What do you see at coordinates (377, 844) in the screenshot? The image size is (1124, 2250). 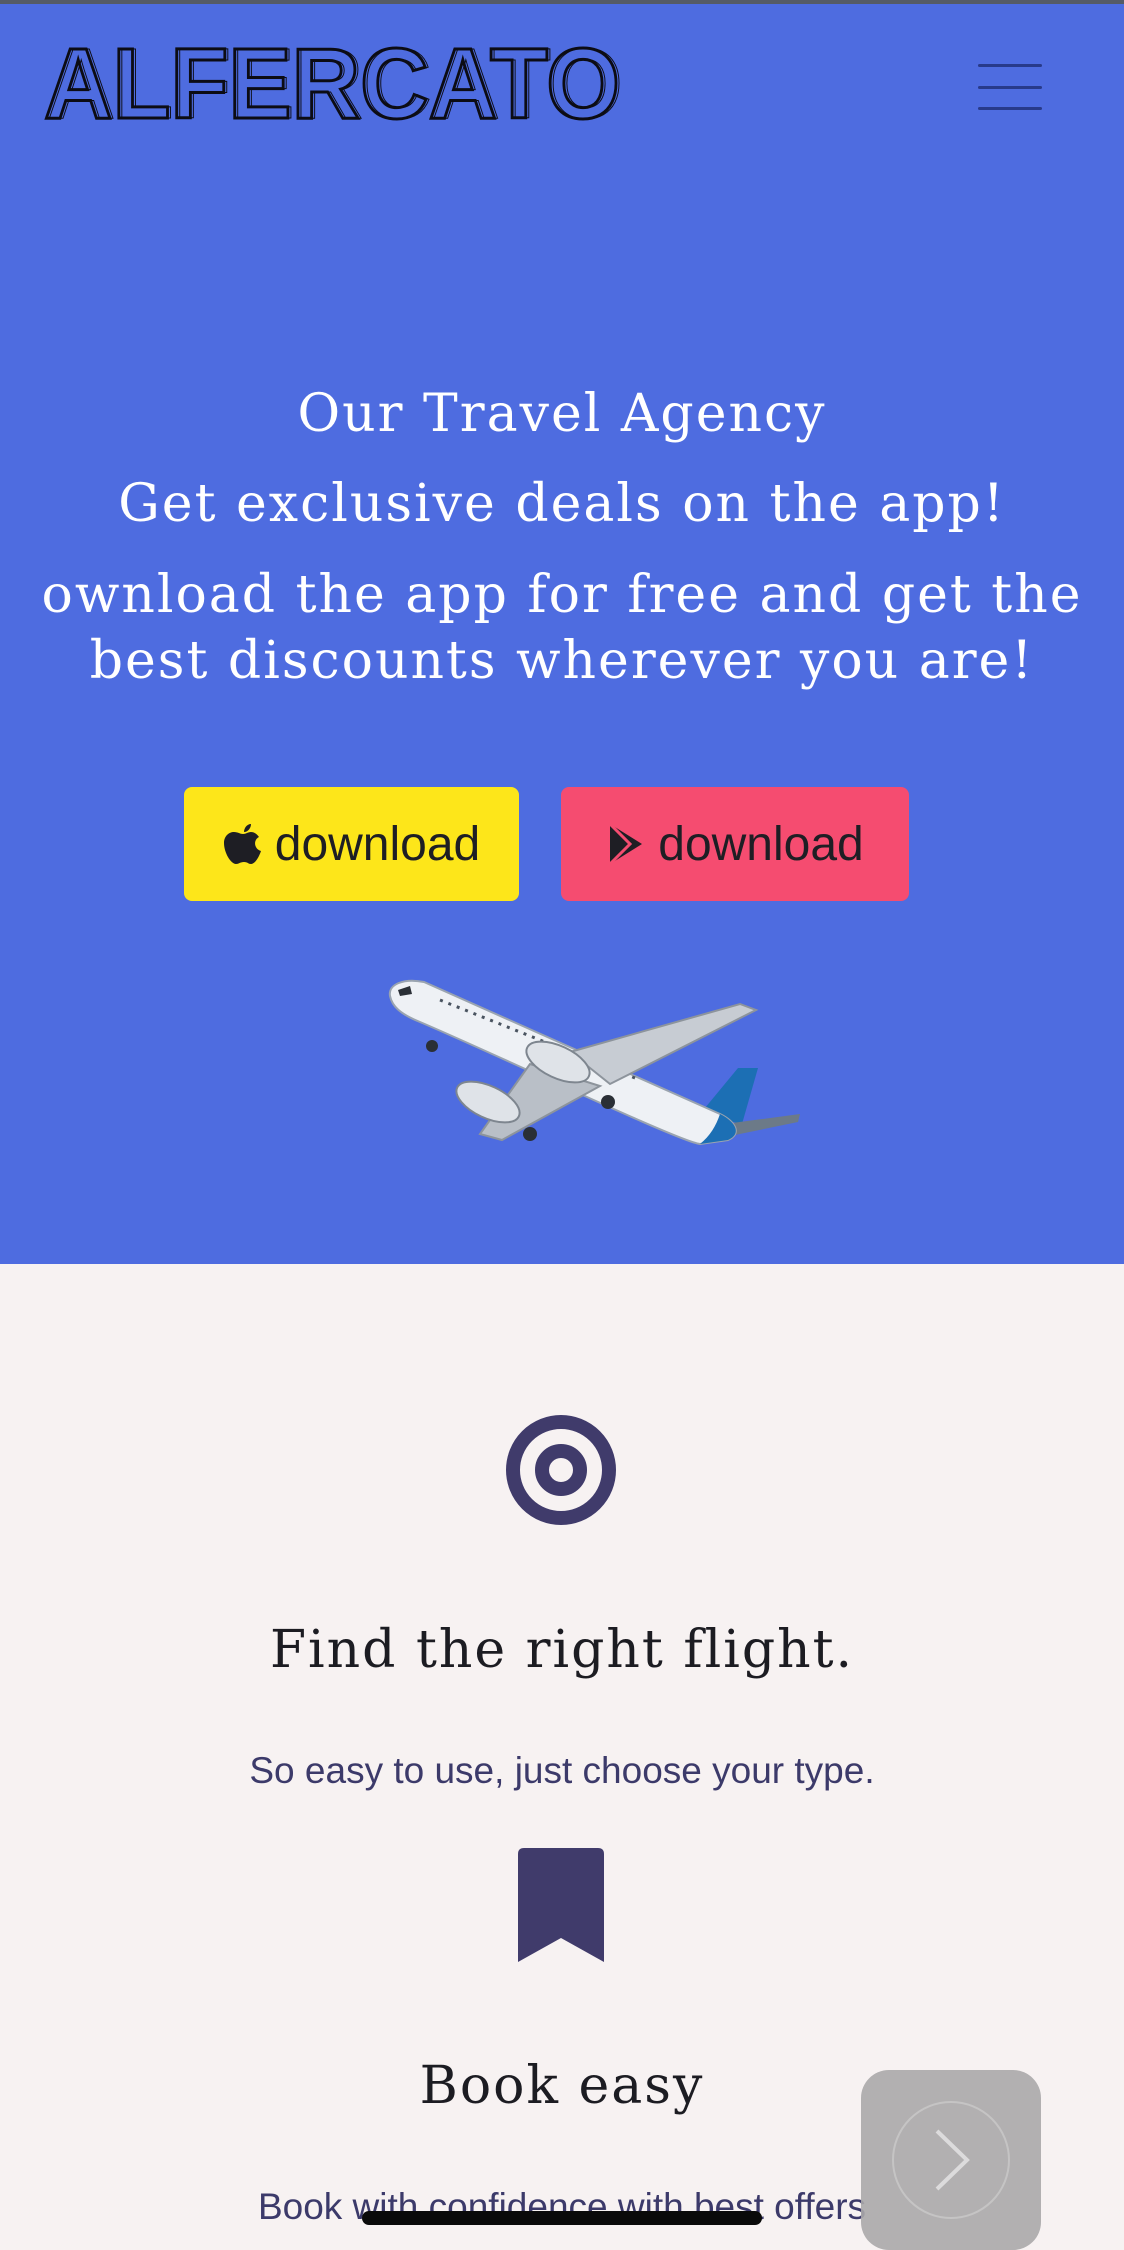 I see `ios-download-label: download` at bounding box center [377, 844].